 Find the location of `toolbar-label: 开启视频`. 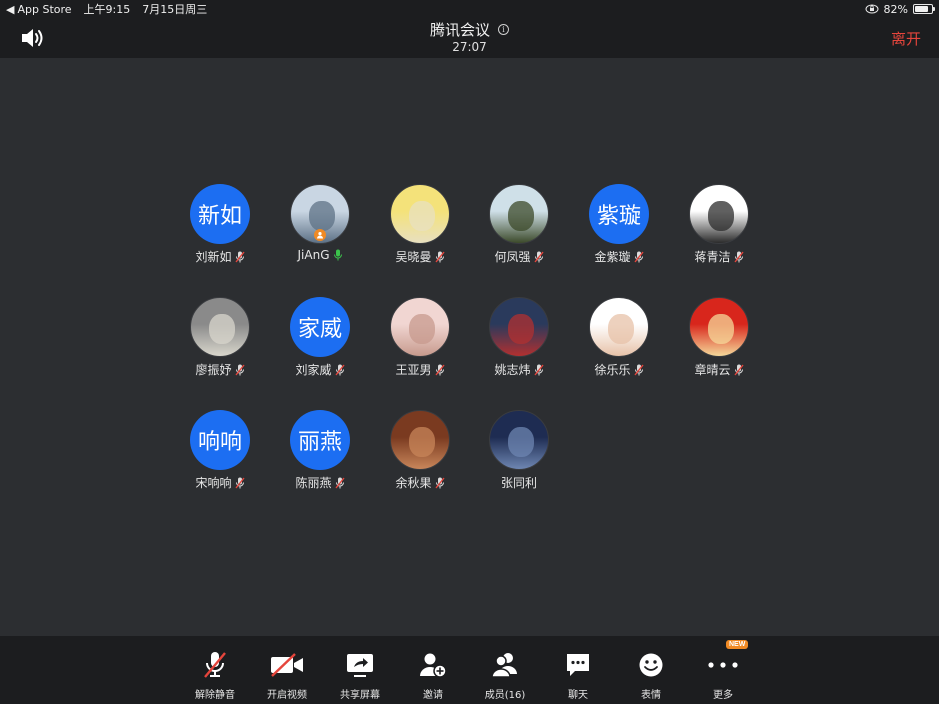

toolbar-label: 开启视频 is located at coordinates (287, 695).